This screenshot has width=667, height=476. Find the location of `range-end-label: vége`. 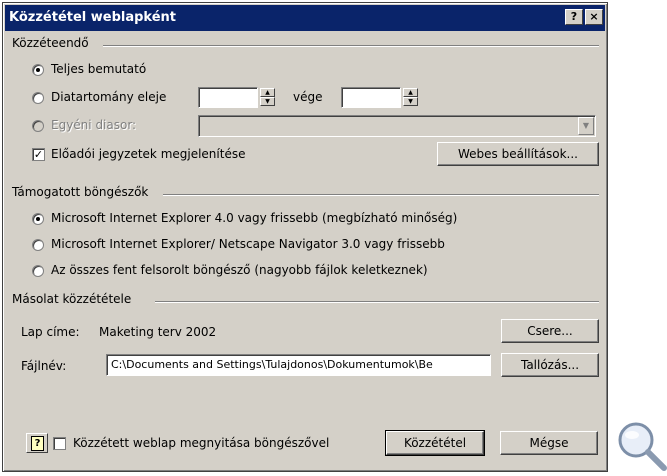

range-end-label: vége is located at coordinates (308, 97).